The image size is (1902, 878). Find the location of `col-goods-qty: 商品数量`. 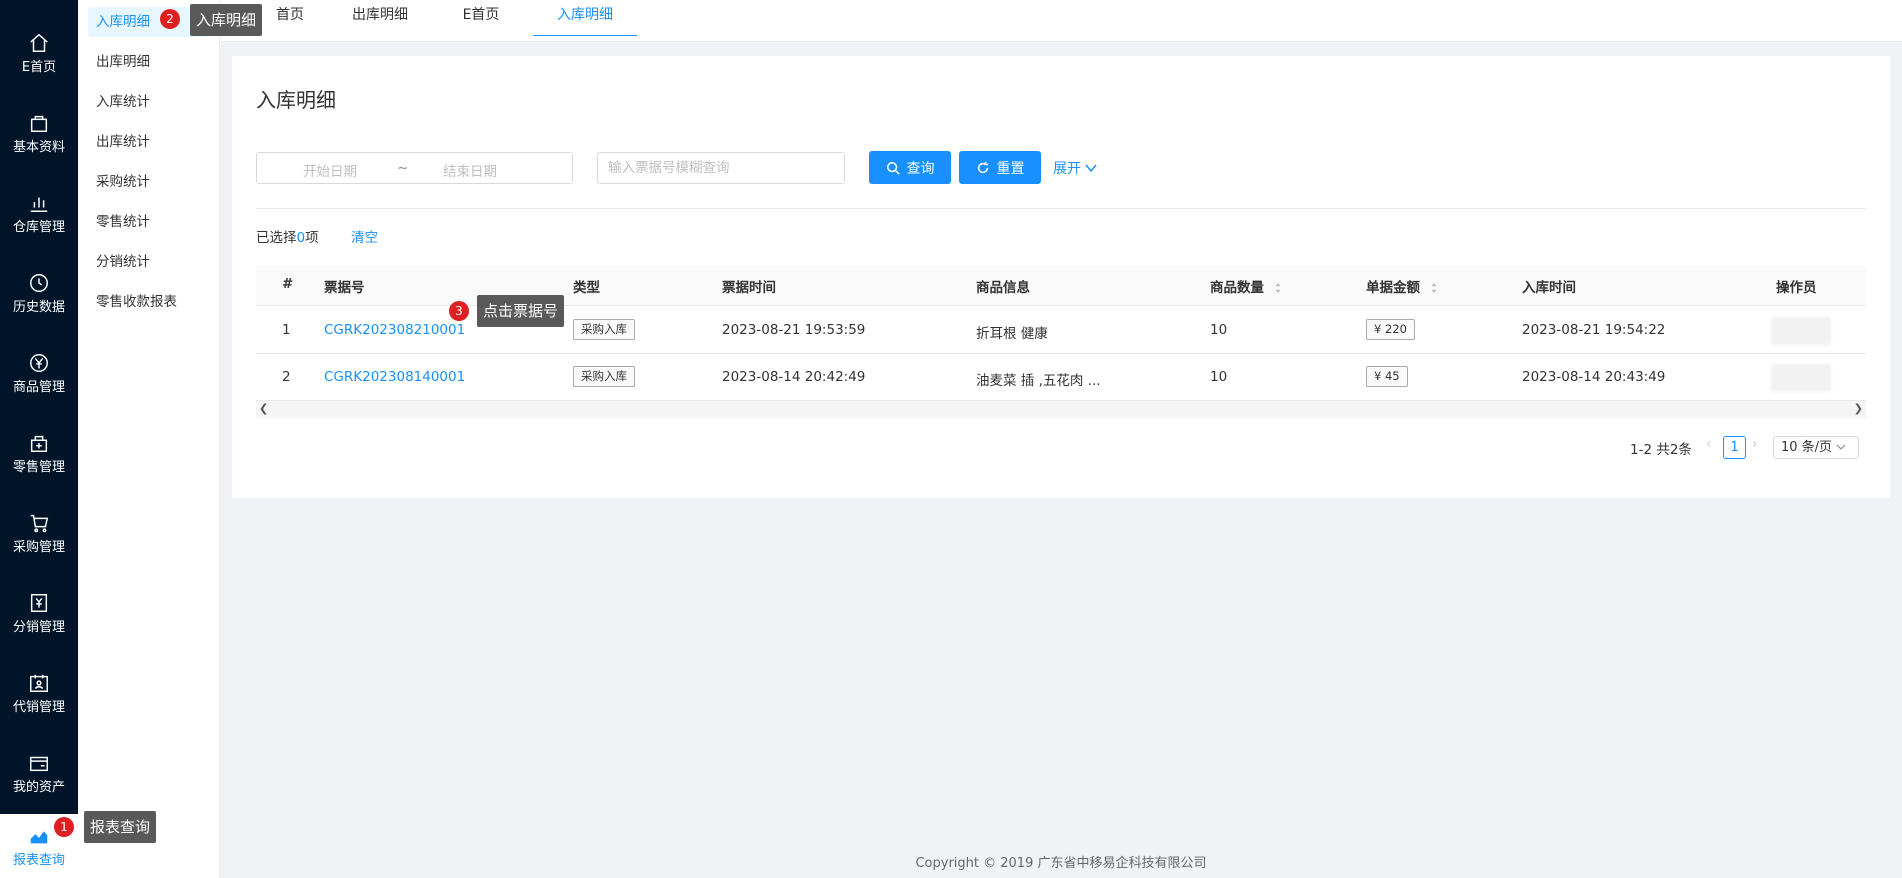

col-goods-qty: 商品数量 is located at coordinates (1246, 286).